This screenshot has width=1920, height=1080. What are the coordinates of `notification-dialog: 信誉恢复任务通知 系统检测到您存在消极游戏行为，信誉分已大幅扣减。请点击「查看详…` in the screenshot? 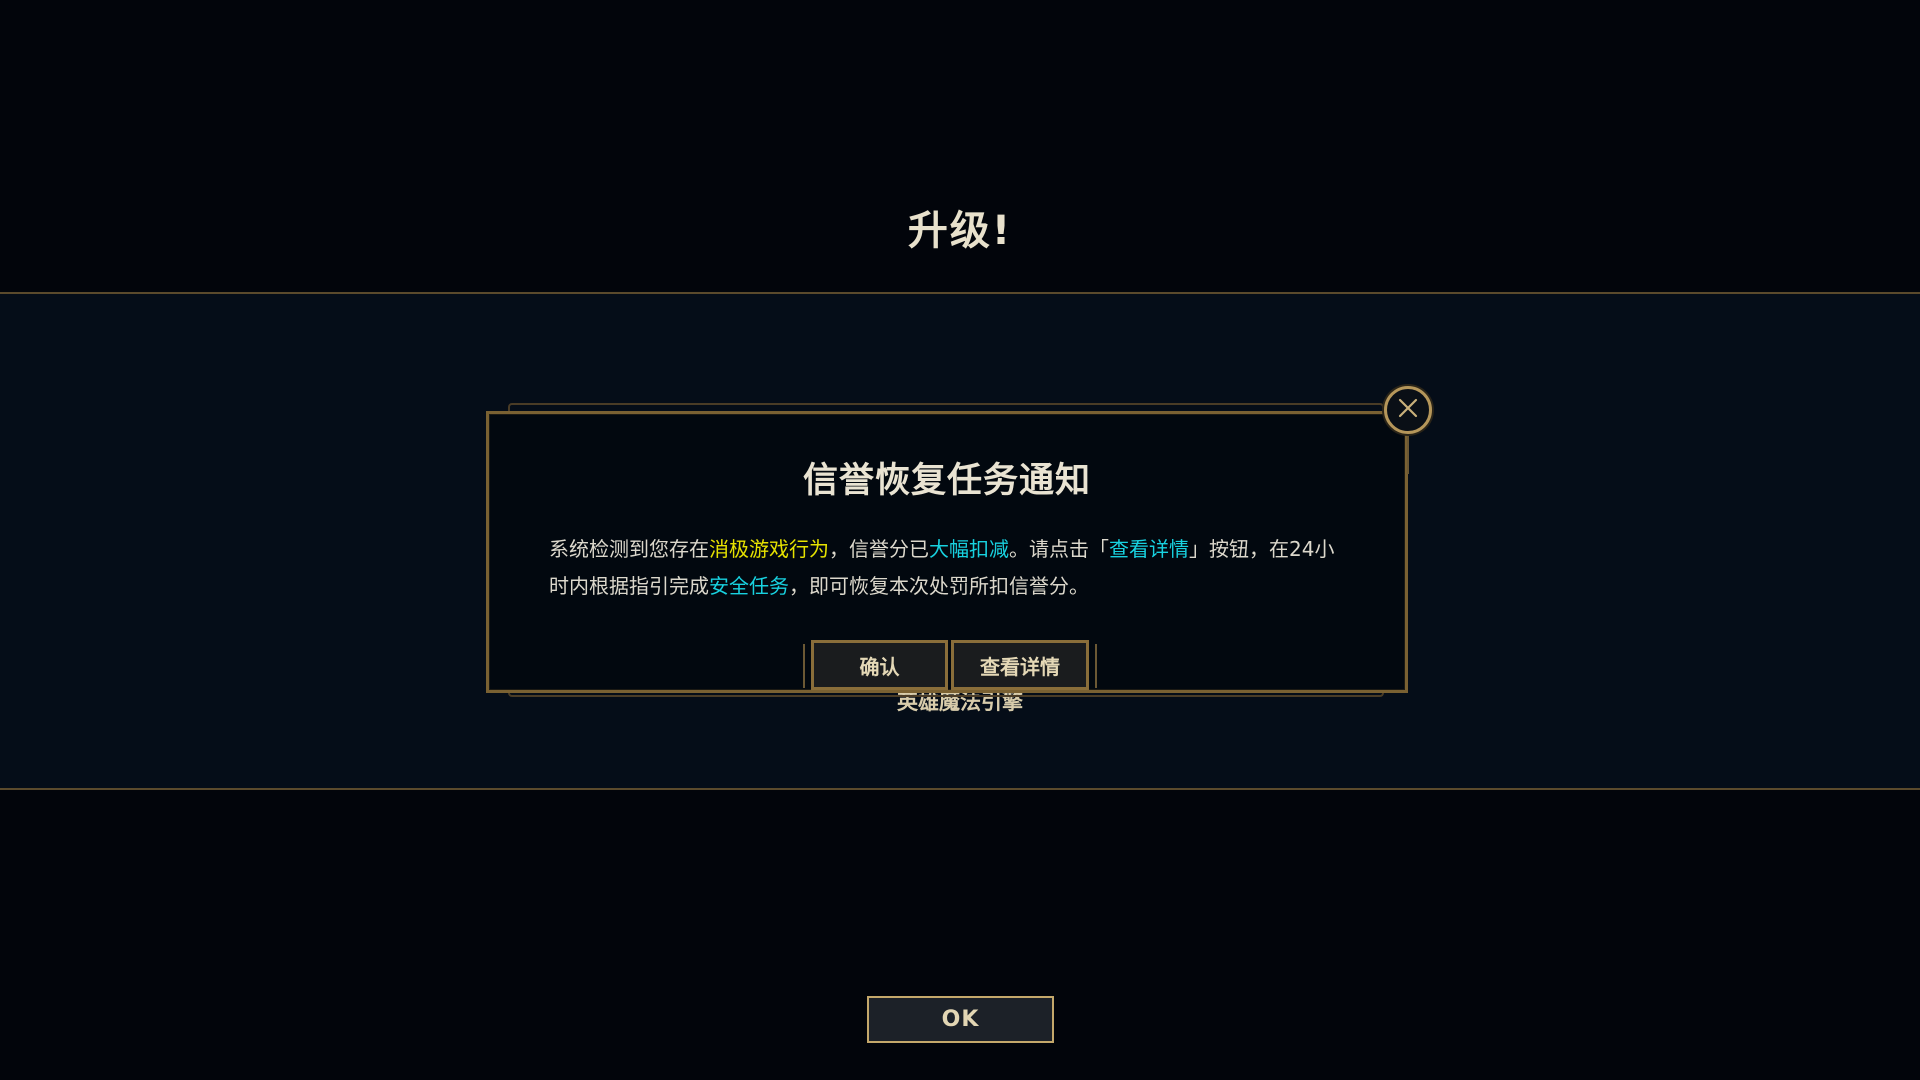 It's located at (947, 552).